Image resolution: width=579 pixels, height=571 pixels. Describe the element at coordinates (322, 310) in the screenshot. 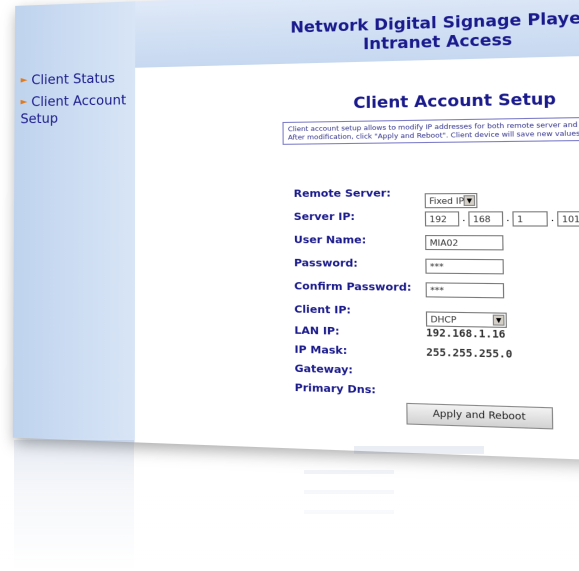

I see `client-ip-label: Client IP:` at that location.